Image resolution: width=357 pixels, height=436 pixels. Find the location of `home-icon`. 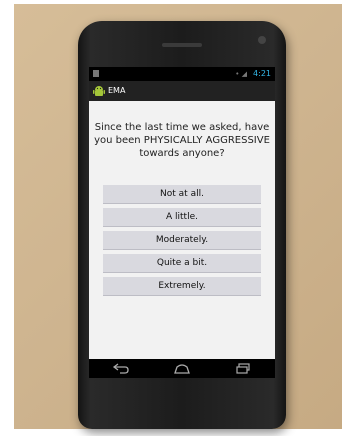

home-icon is located at coordinates (182, 368).